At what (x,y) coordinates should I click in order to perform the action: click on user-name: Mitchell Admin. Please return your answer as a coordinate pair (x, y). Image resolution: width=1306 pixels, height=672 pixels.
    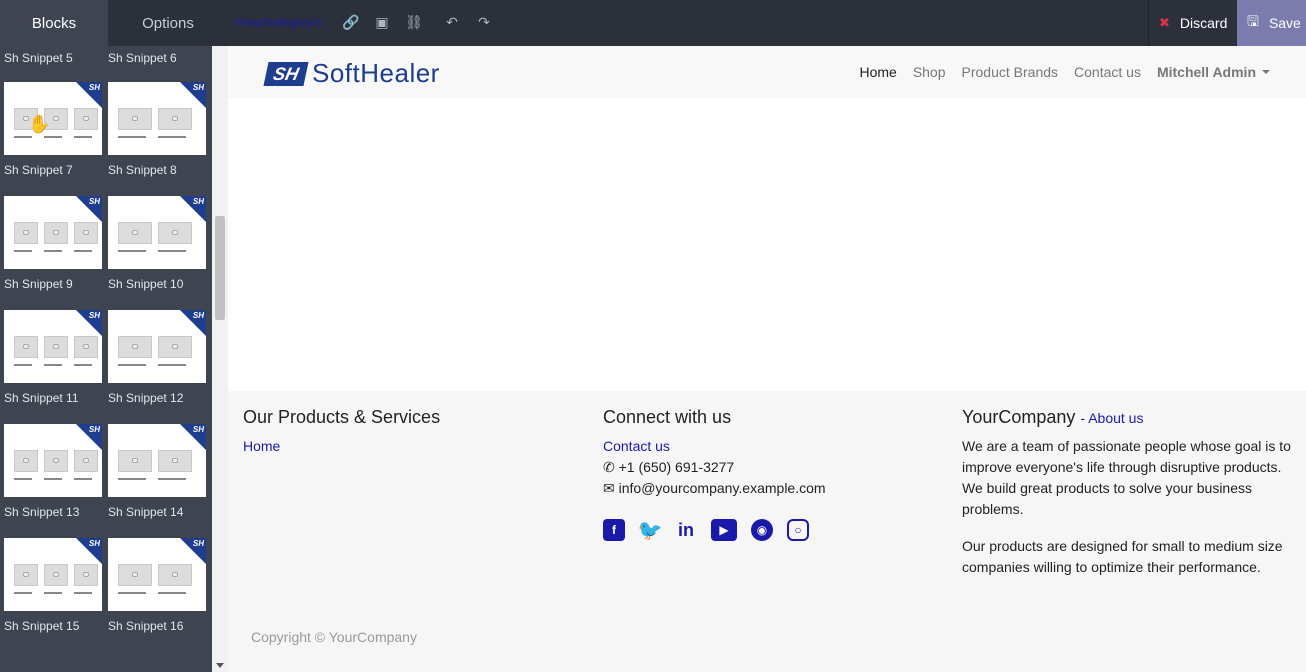
    Looking at the image, I should click on (1206, 72).